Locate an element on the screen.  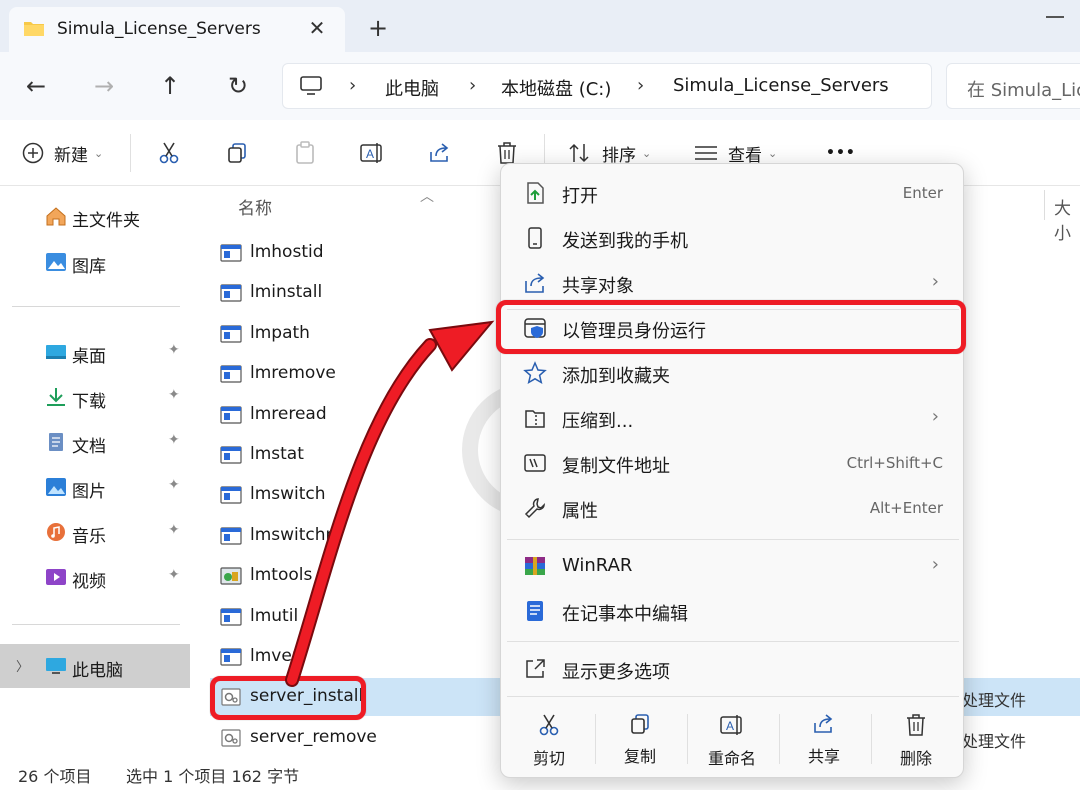
computer-icon is located at coordinates (311, 85).